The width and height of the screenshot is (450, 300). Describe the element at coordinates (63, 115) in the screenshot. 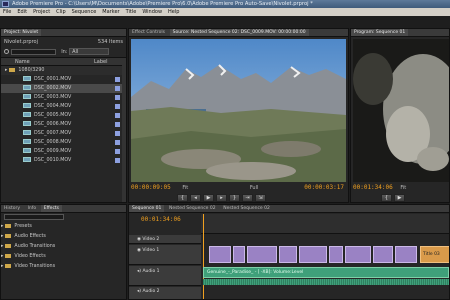

I see `project-item: DSC_0005.MOV` at that location.